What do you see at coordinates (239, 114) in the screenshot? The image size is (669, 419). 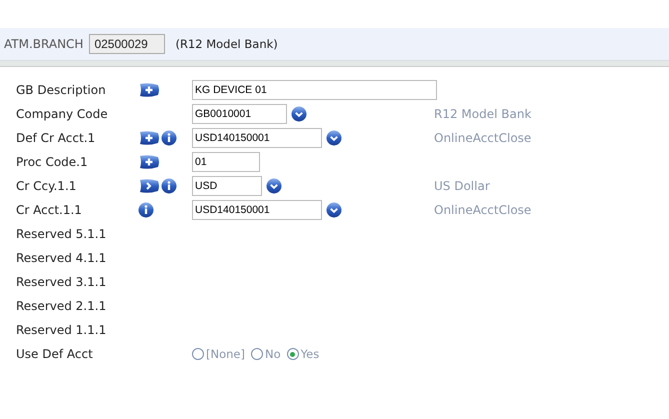 I see `input-field: GB0010001` at bounding box center [239, 114].